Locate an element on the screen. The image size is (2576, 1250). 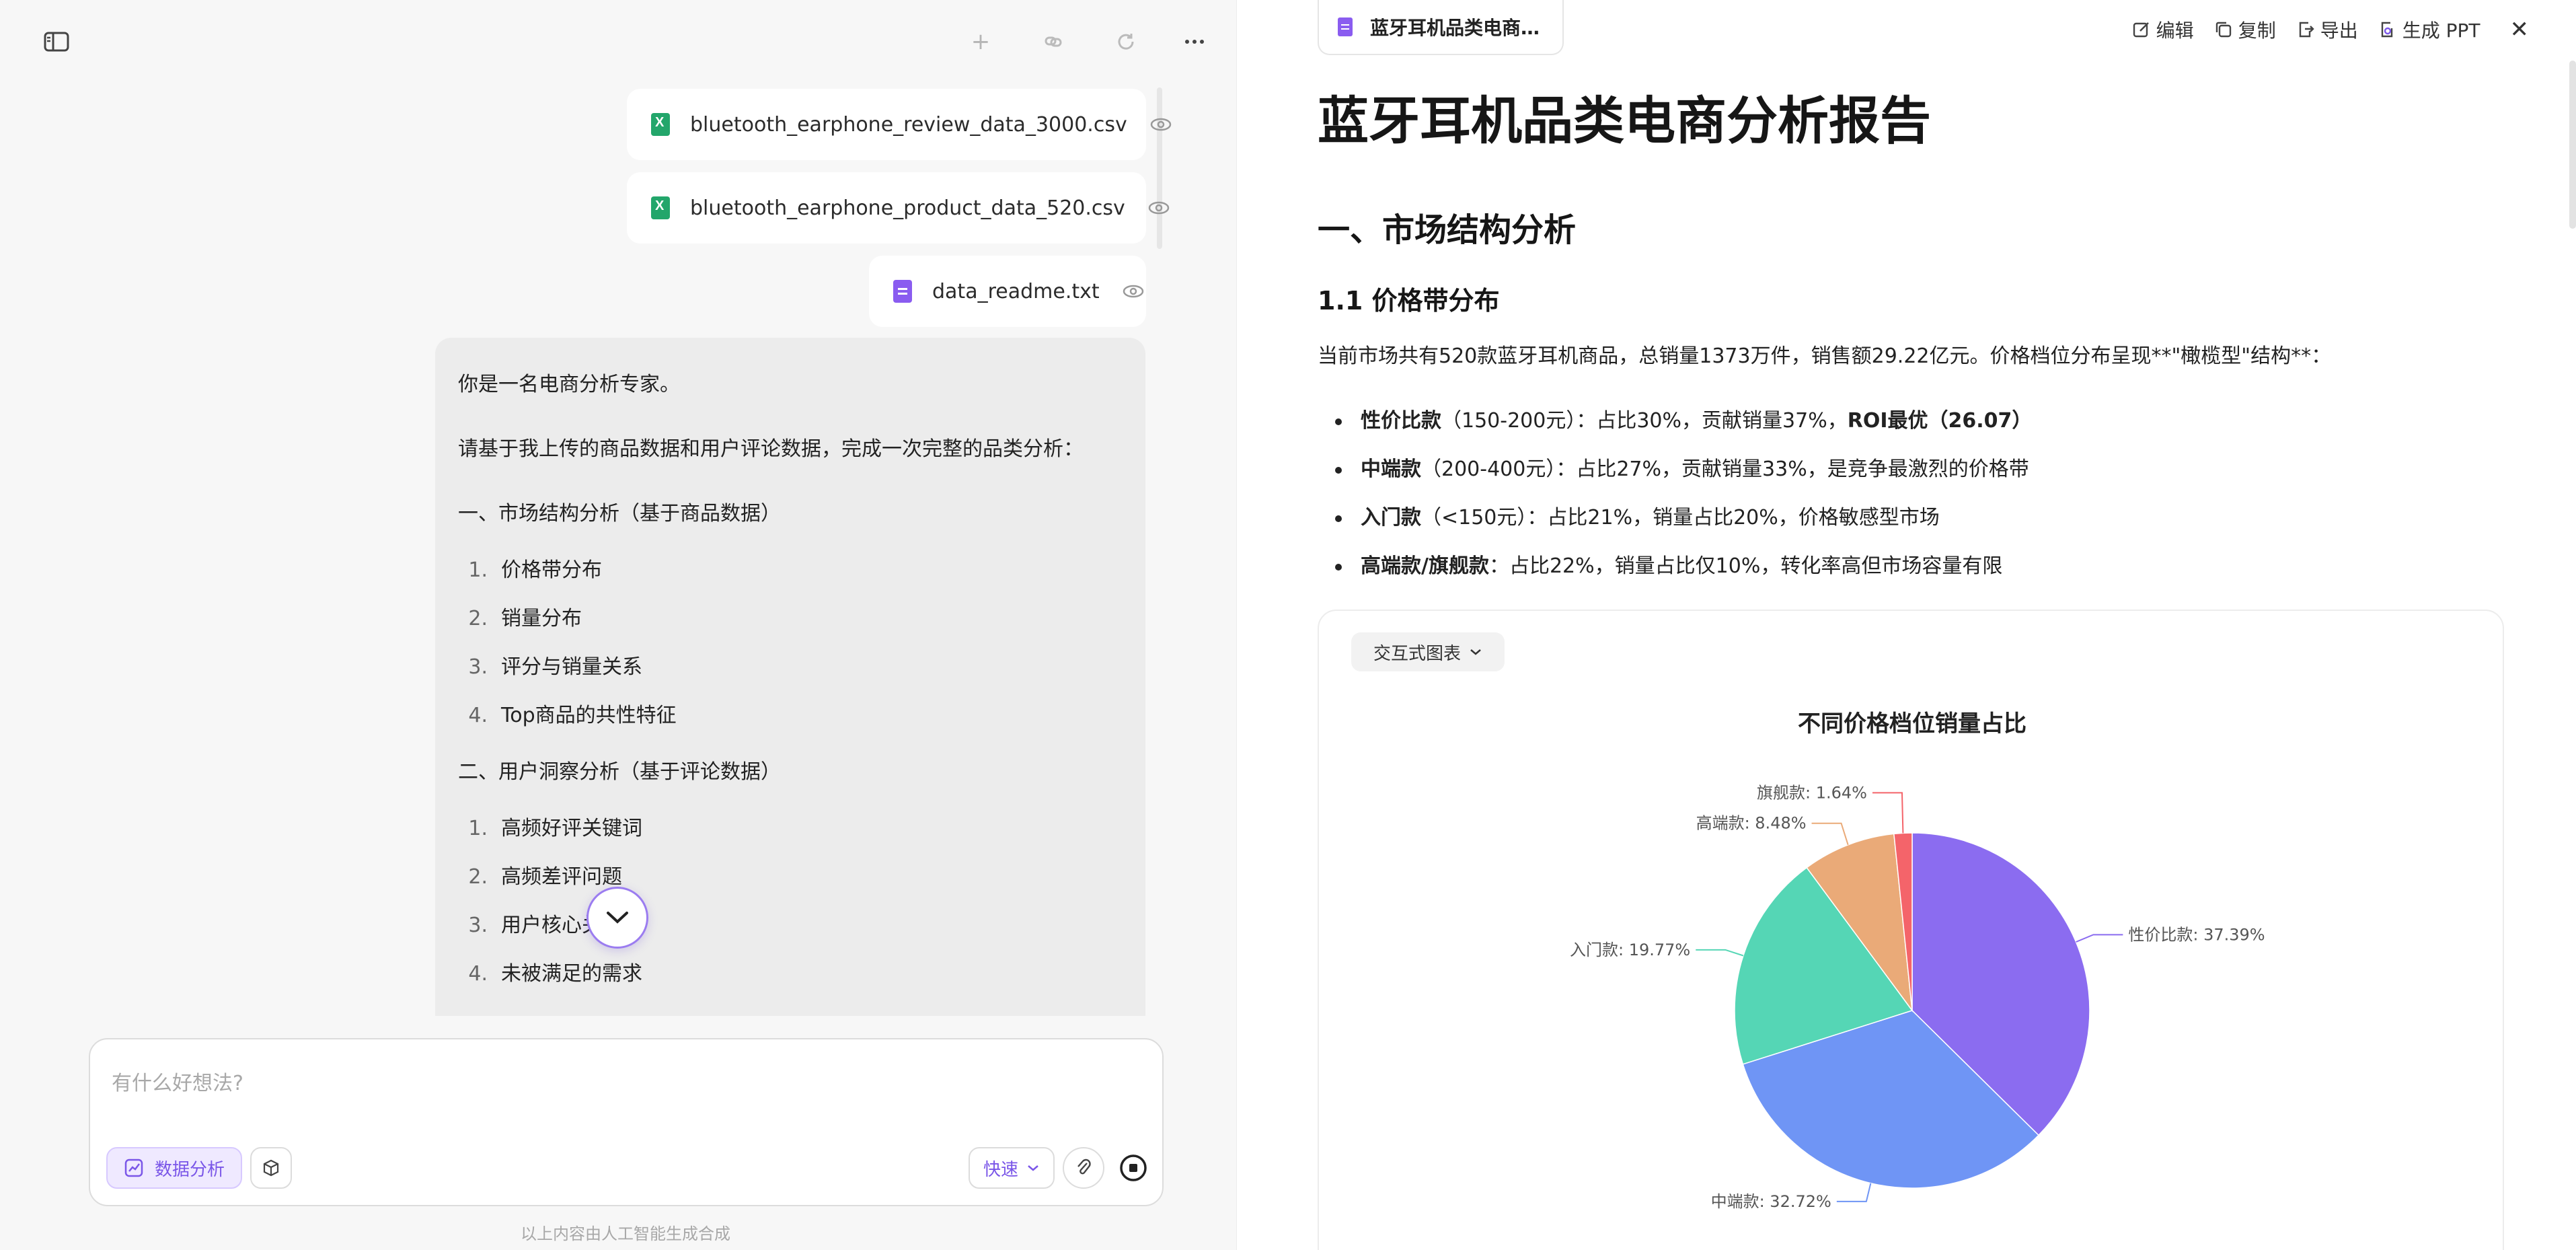
file-card-readme-txt: data_readme.txt is located at coordinates (1007, 291).